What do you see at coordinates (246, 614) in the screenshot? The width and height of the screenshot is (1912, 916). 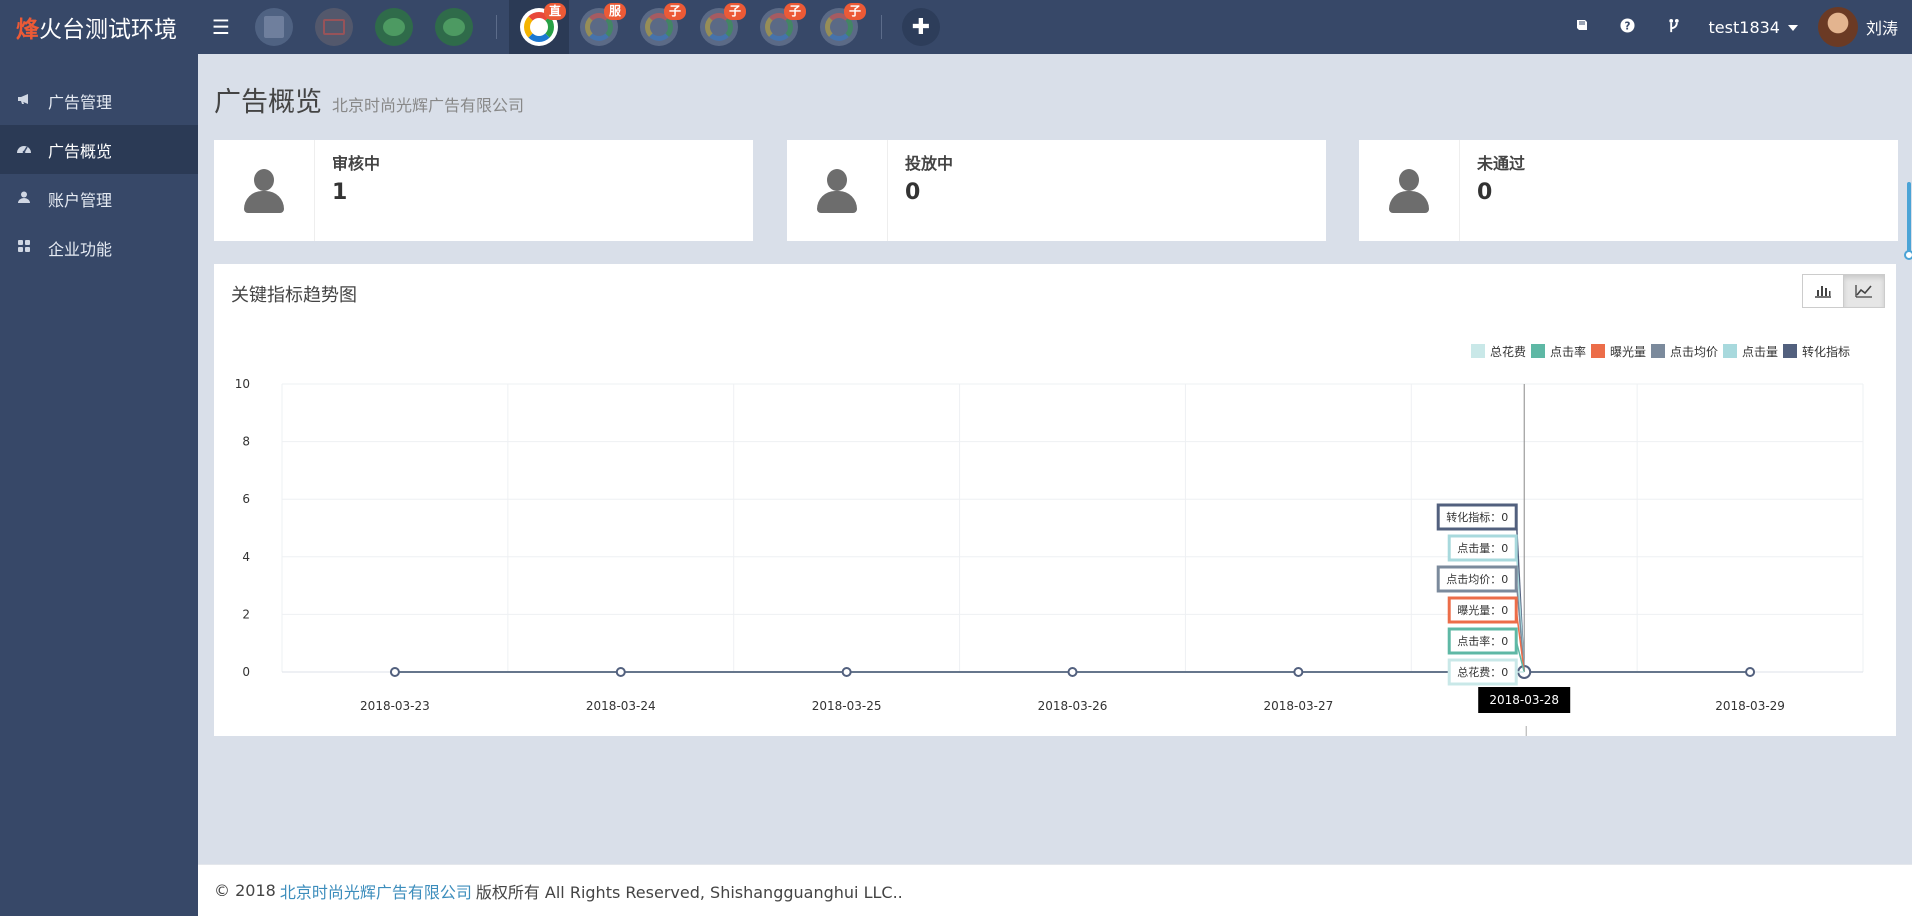 I see `y-tick-label: 2` at bounding box center [246, 614].